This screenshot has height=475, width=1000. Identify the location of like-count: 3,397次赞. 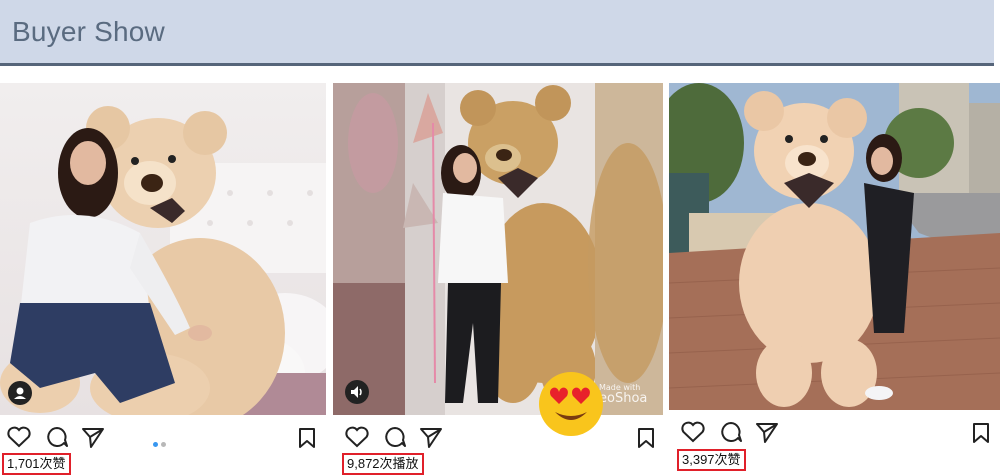
(711, 460).